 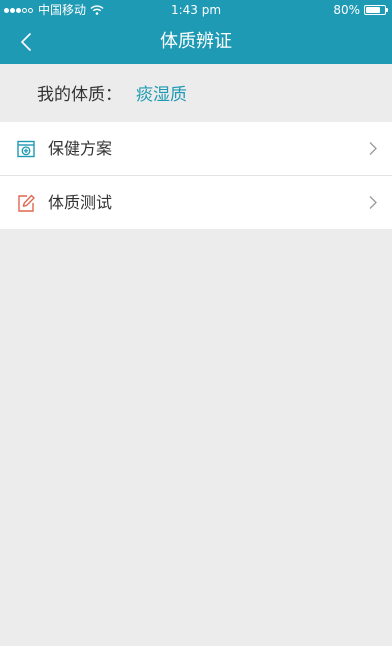 I want to click on menu-item-constitution-test: 体质测试, so click(x=196, y=202).